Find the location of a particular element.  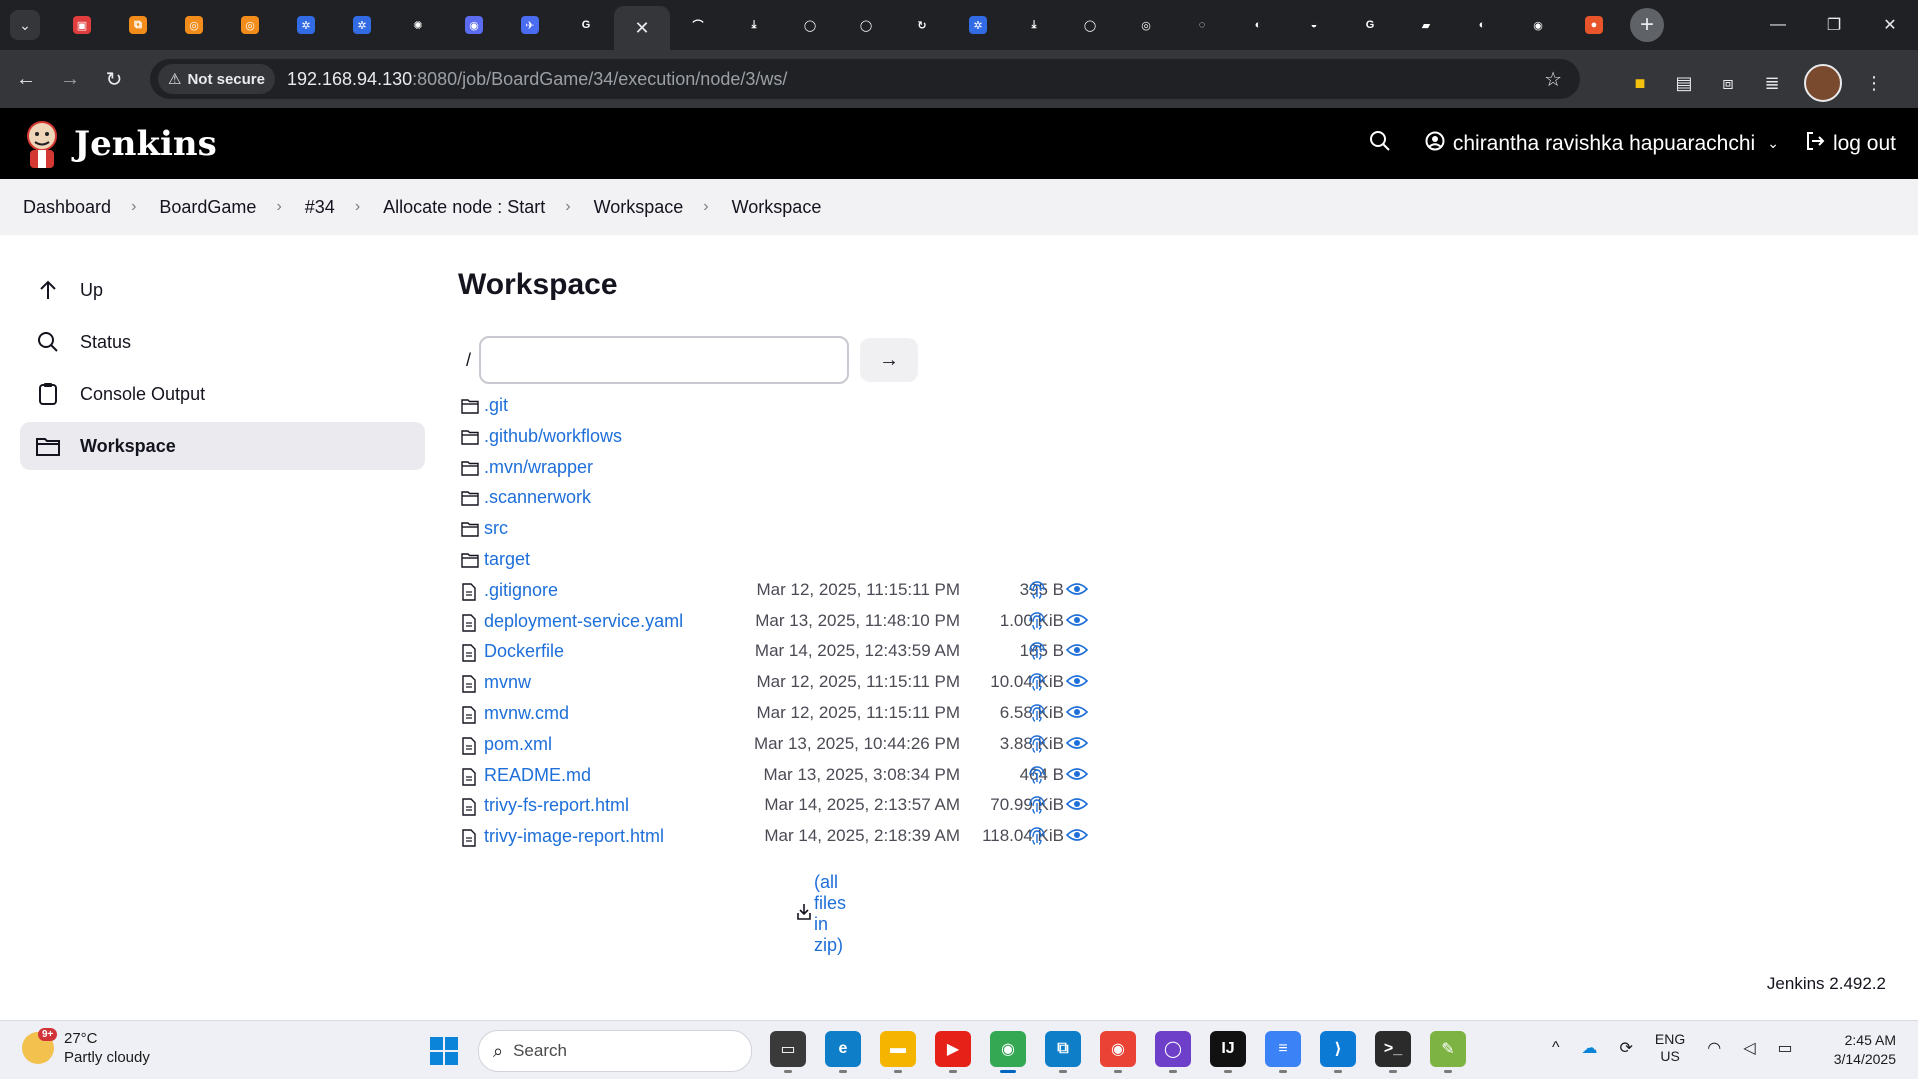

browser-tab: ● is located at coordinates (1594, 25).